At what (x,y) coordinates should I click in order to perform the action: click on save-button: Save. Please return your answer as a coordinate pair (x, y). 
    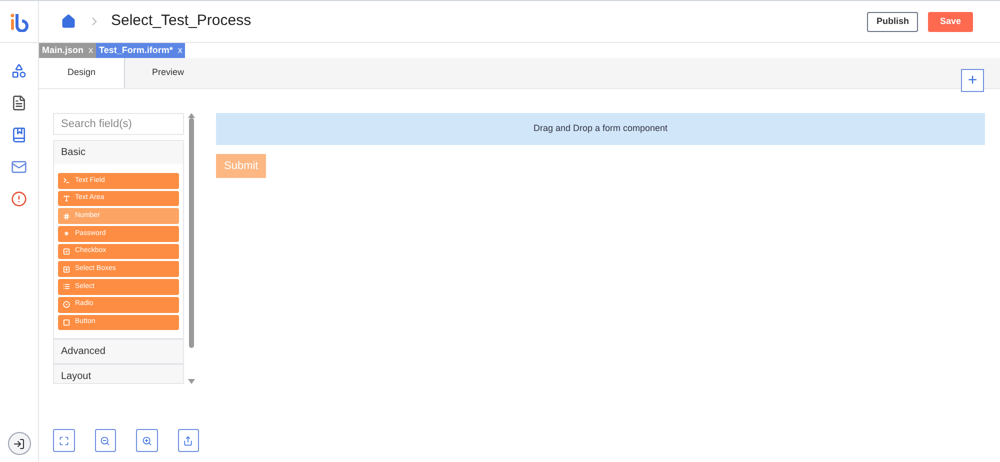
    Looking at the image, I should click on (950, 22).